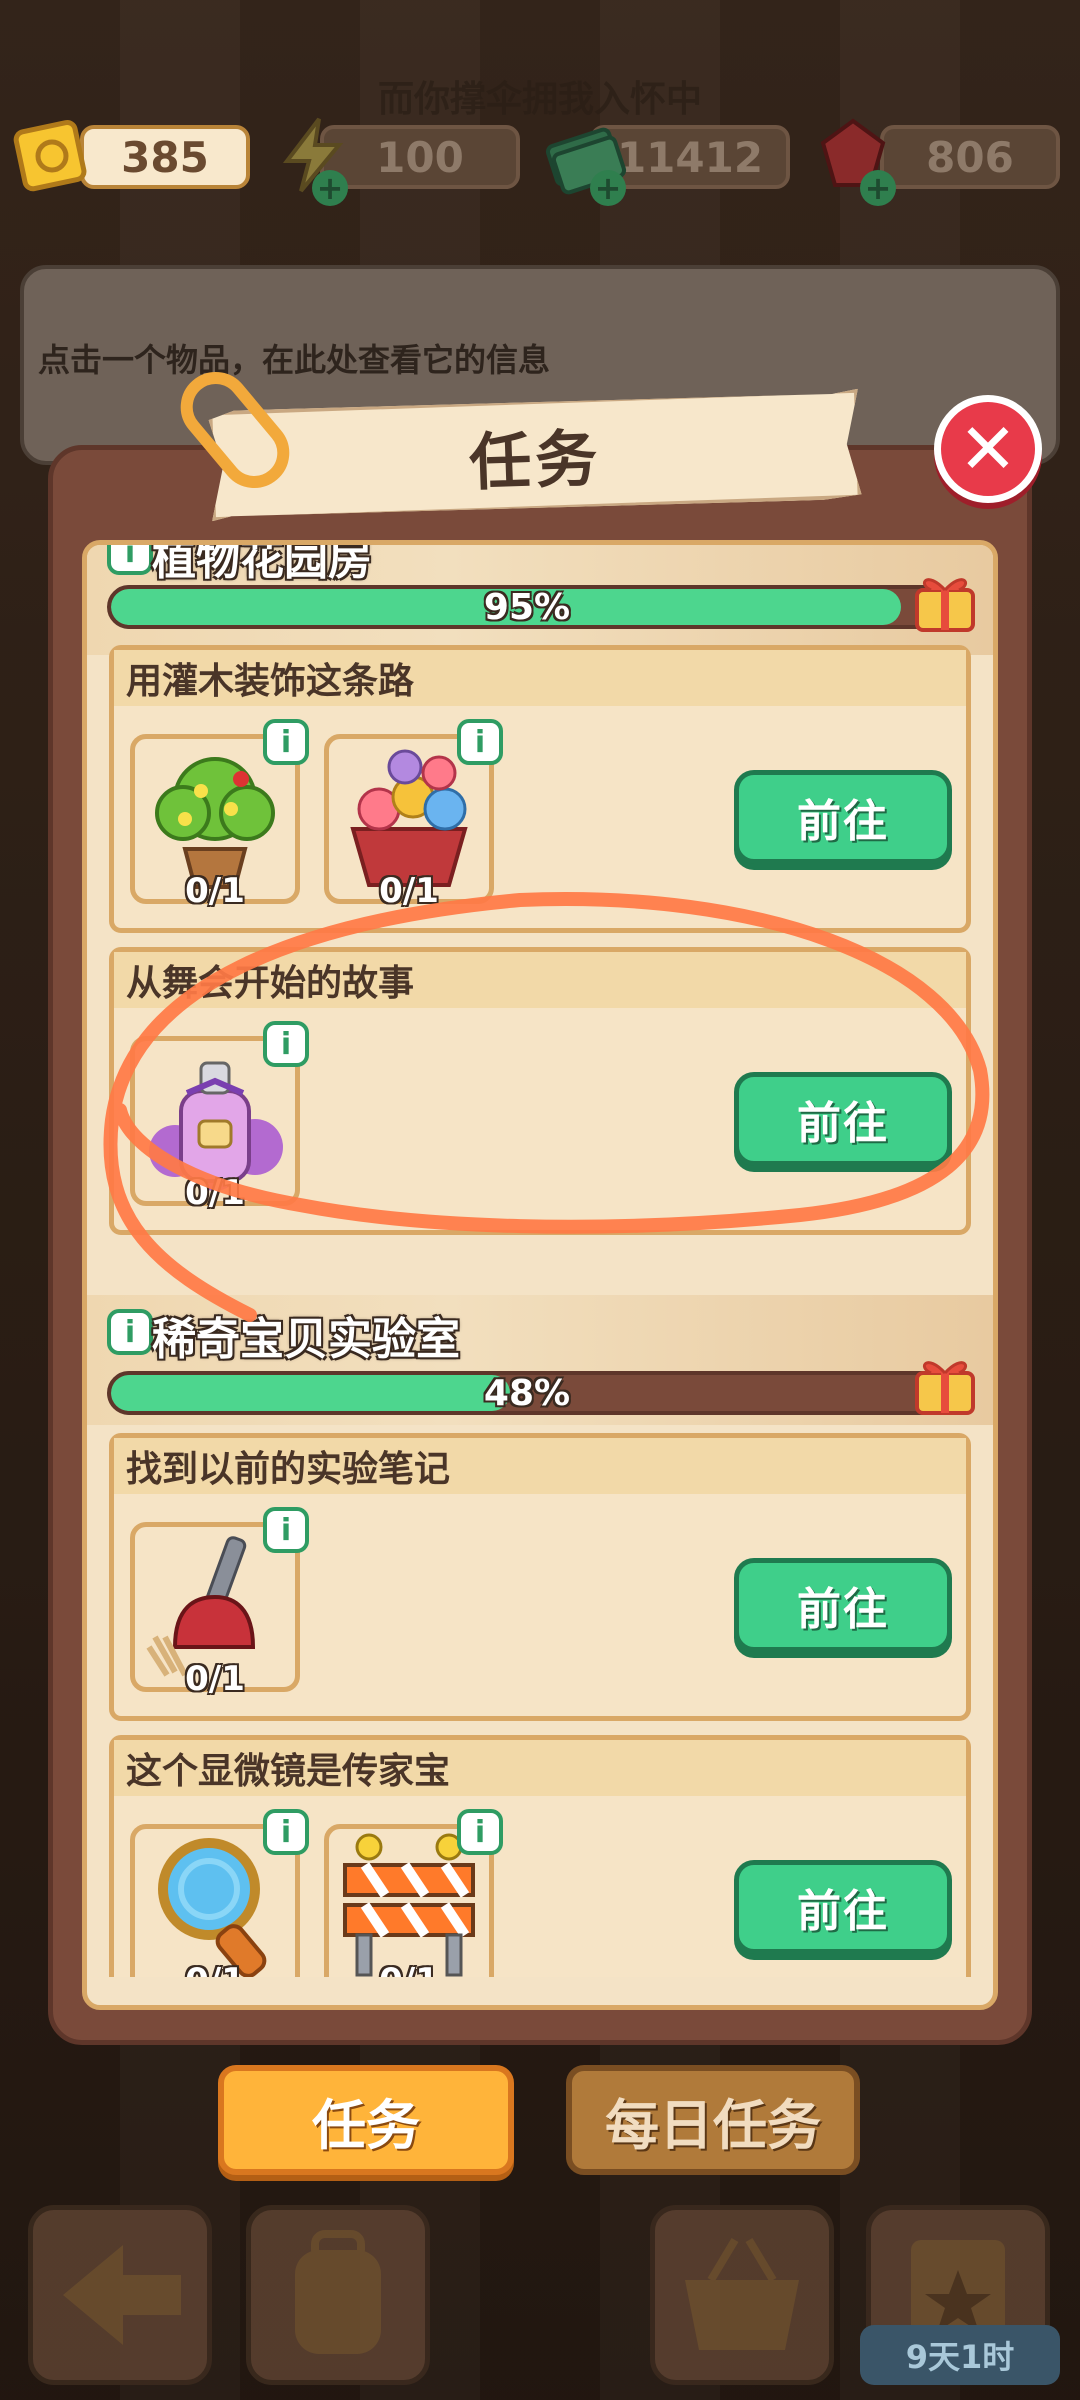 Image resolution: width=1080 pixels, height=2400 pixels. I want to click on gems-counter: 806, so click(970, 157).